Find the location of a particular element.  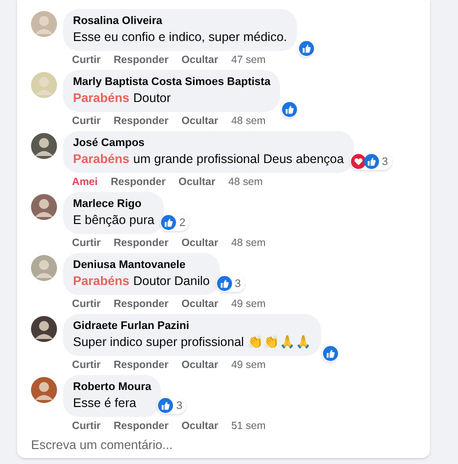

comment-text: um grande profissional Deus abençoa is located at coordinates (238, 159).